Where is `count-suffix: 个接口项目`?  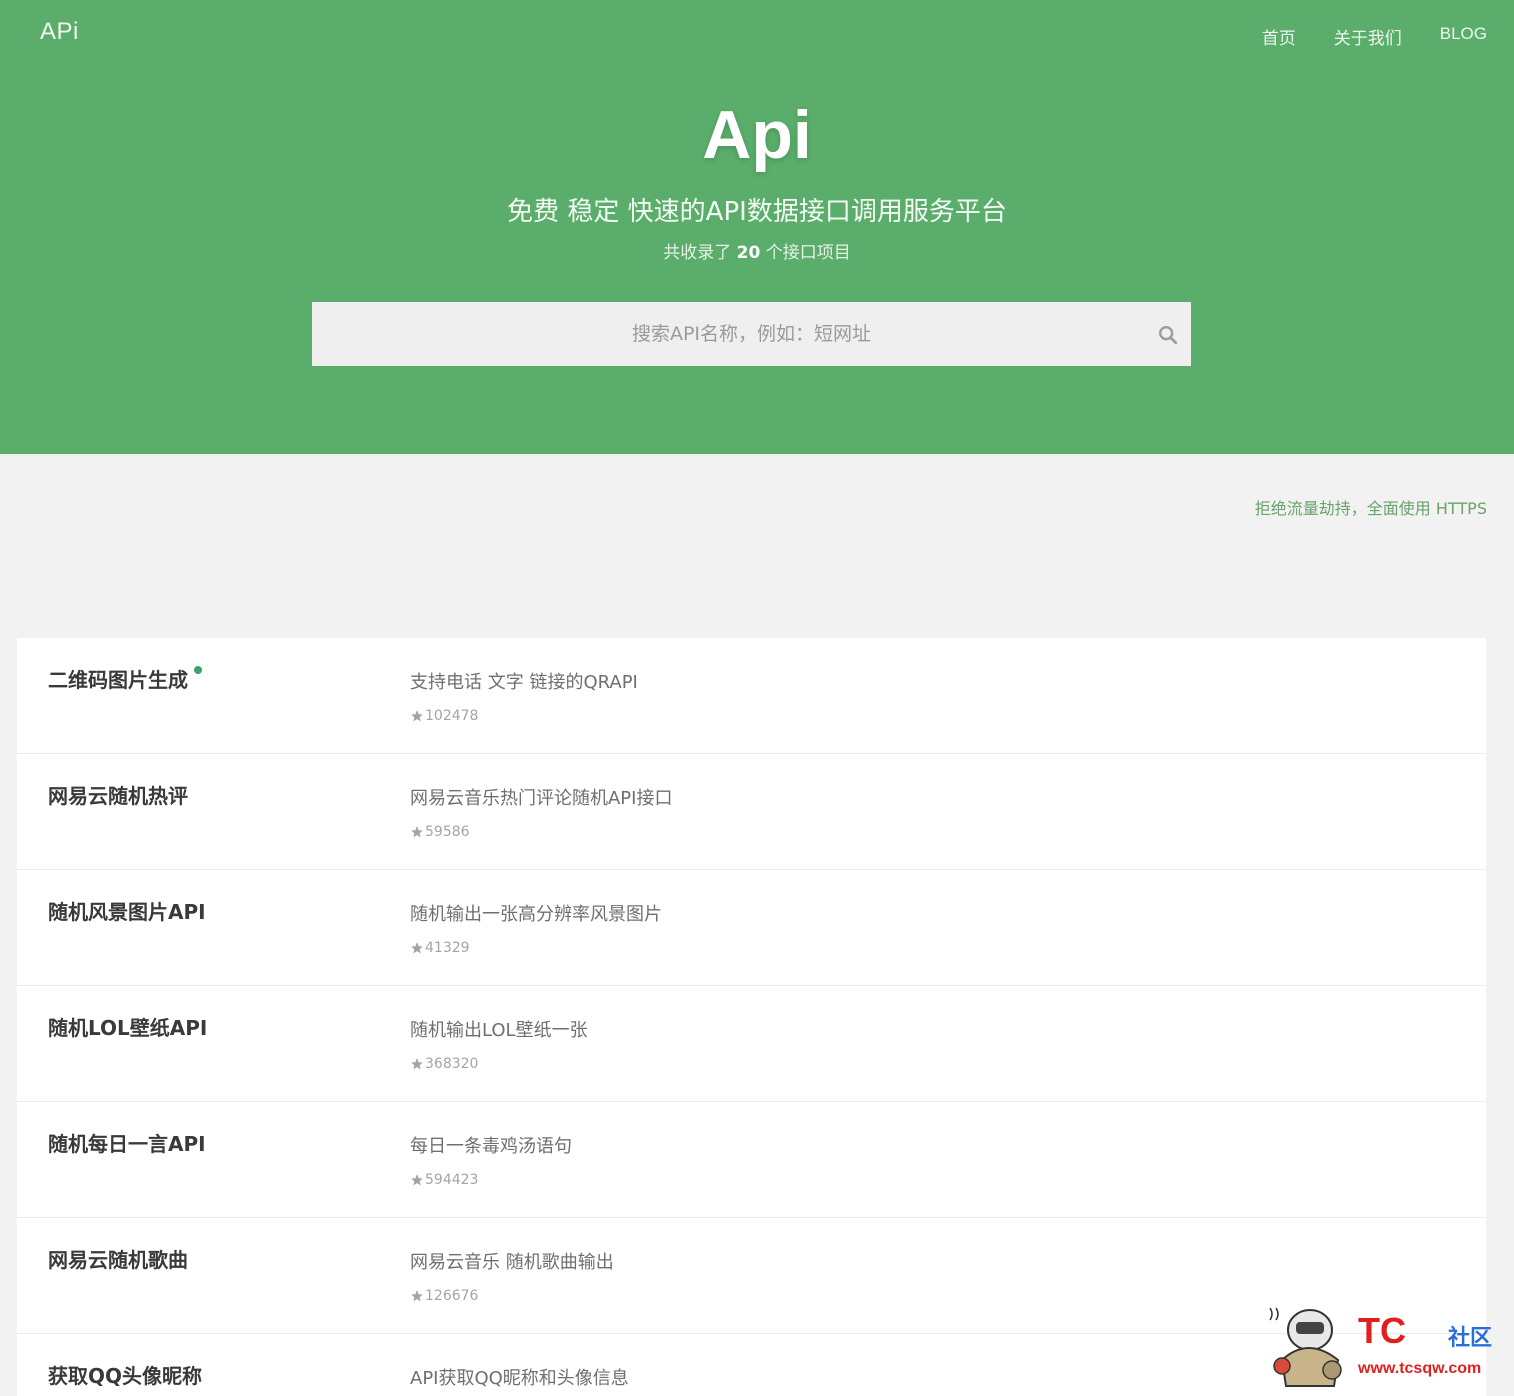 count-suffix: 个接口项目 is located at coordinates (808, 253).